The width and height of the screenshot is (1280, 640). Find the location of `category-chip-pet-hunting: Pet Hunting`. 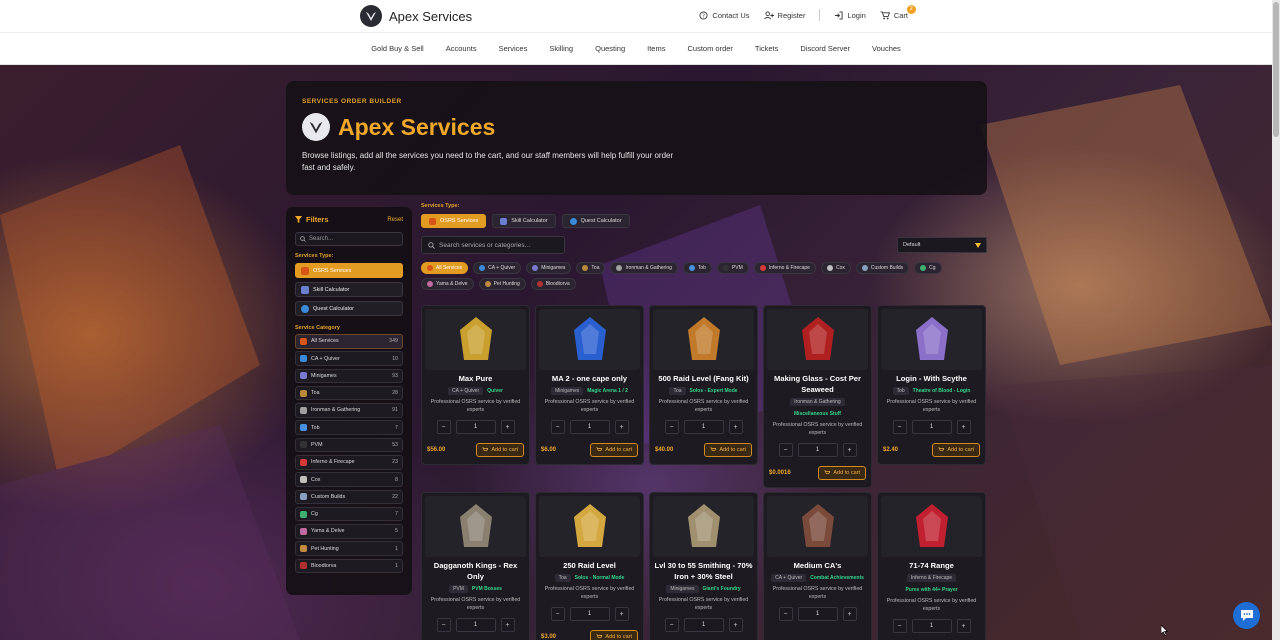

category-chip-pet-hunting: Pet Hunting is located at coordinates (502, 284).